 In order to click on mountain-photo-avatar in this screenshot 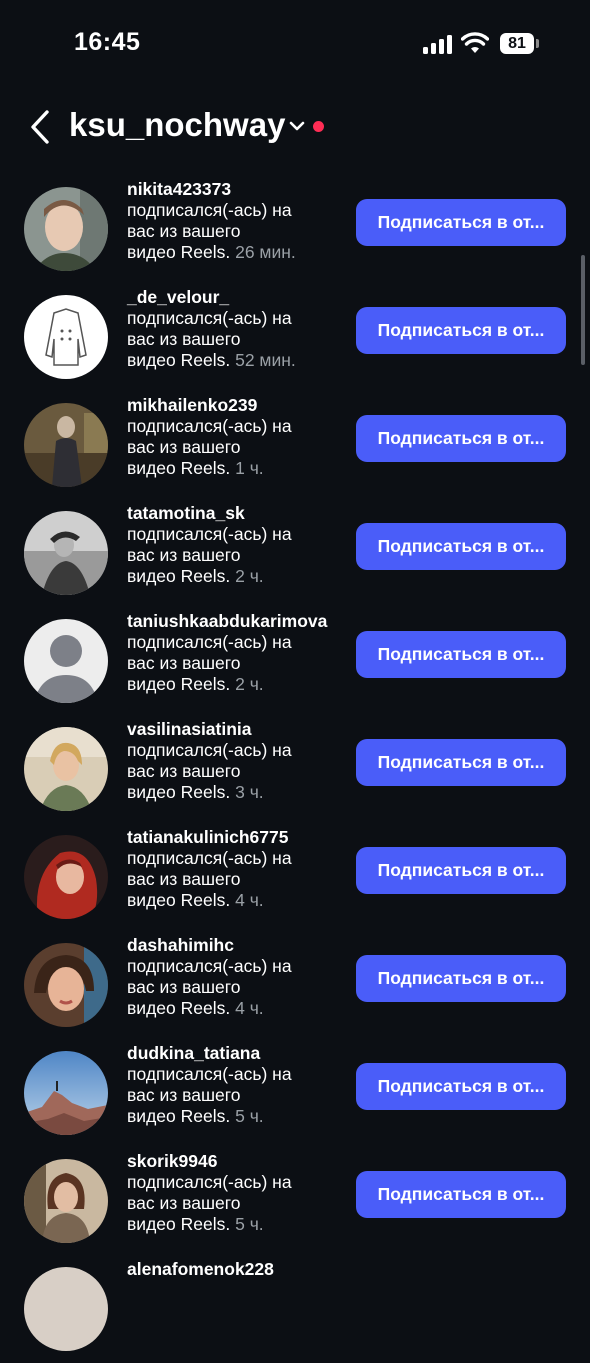, I will do `click(66, 1093)`.